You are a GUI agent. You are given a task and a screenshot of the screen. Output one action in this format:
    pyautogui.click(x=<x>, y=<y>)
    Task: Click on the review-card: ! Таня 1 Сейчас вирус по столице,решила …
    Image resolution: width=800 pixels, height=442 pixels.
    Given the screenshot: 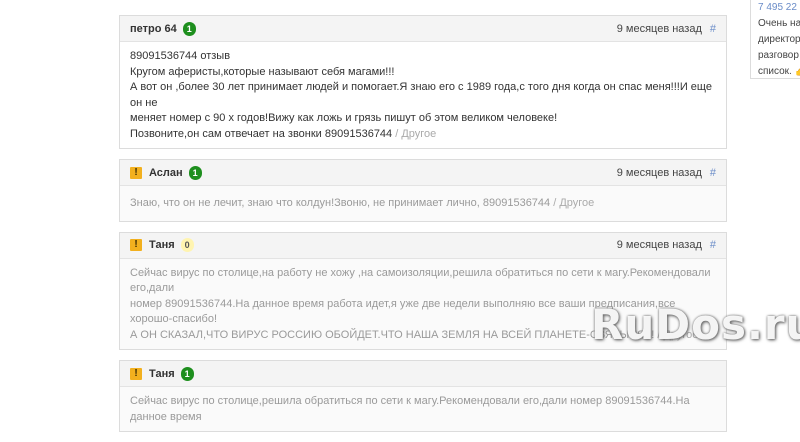 What is the action you would take?
    pyautogui.click(x=423, y=396)
    